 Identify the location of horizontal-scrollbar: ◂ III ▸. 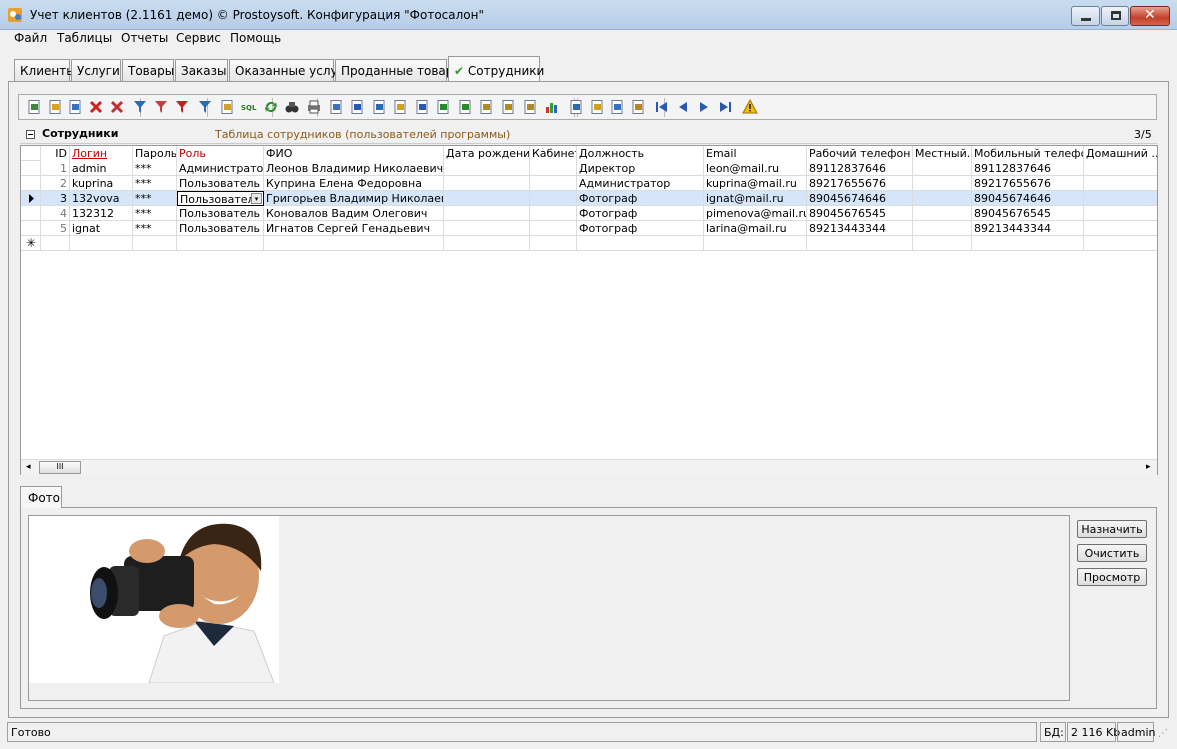
(589, 467).